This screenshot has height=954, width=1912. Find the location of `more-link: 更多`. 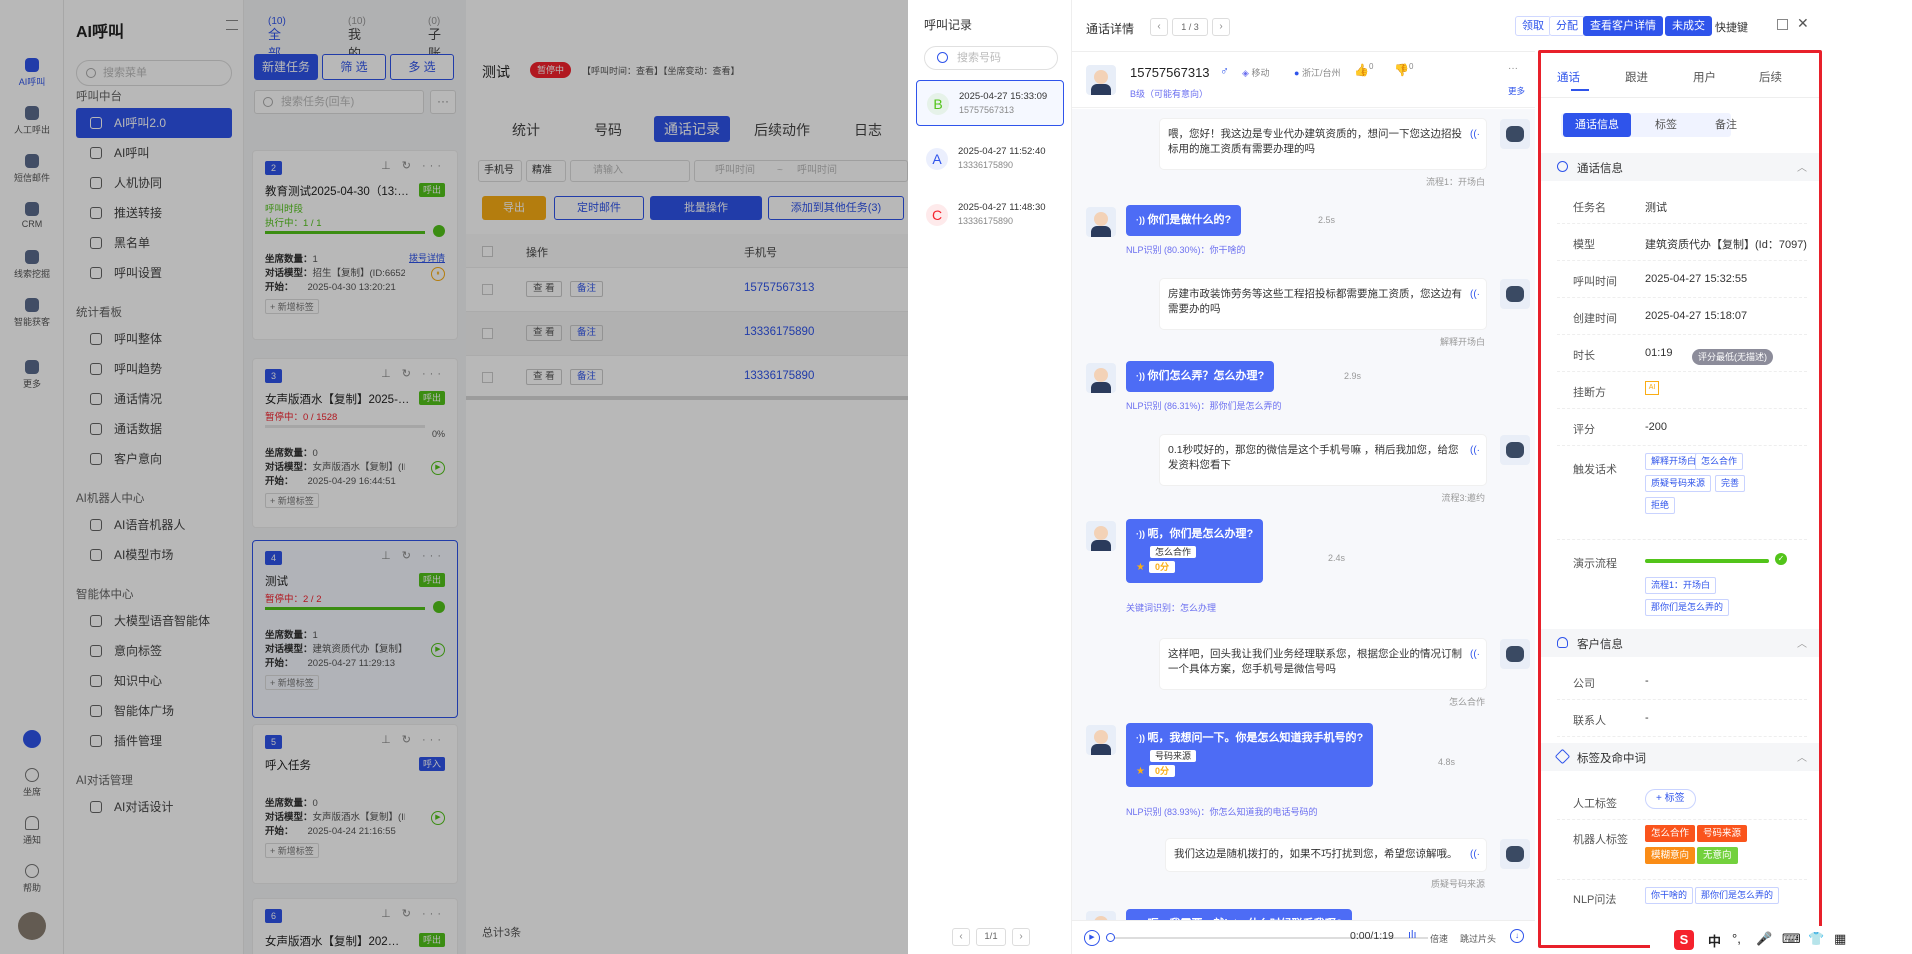

more-link: 更多 is located at coordinates (1516, 91).